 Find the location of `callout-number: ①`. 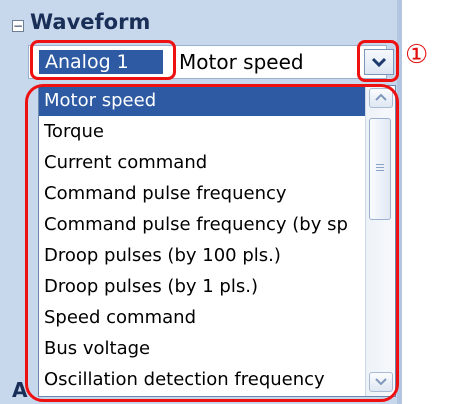

callout-number: ① is located at coordinates (417, 55).